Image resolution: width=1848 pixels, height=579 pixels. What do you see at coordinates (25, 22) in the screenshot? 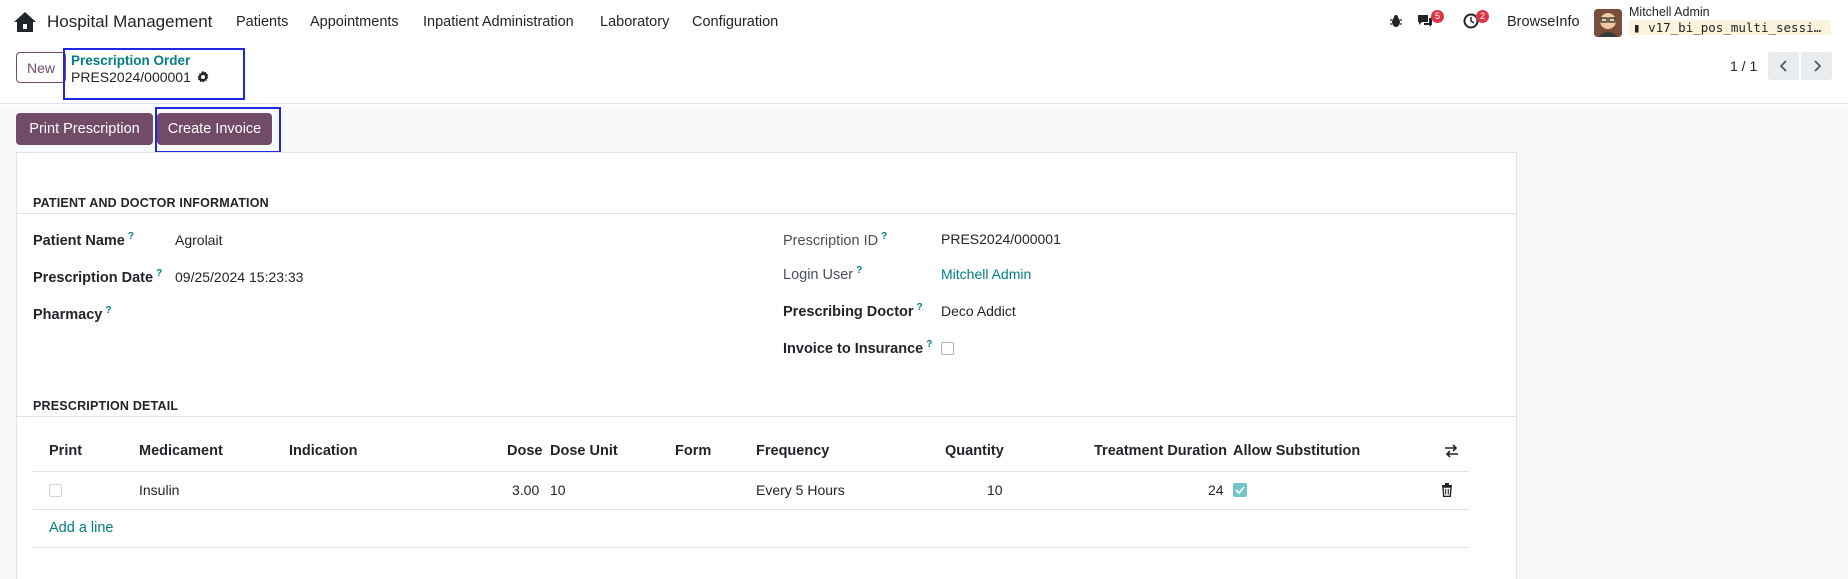
I see `home-icon` at bounding box center [25, 22].